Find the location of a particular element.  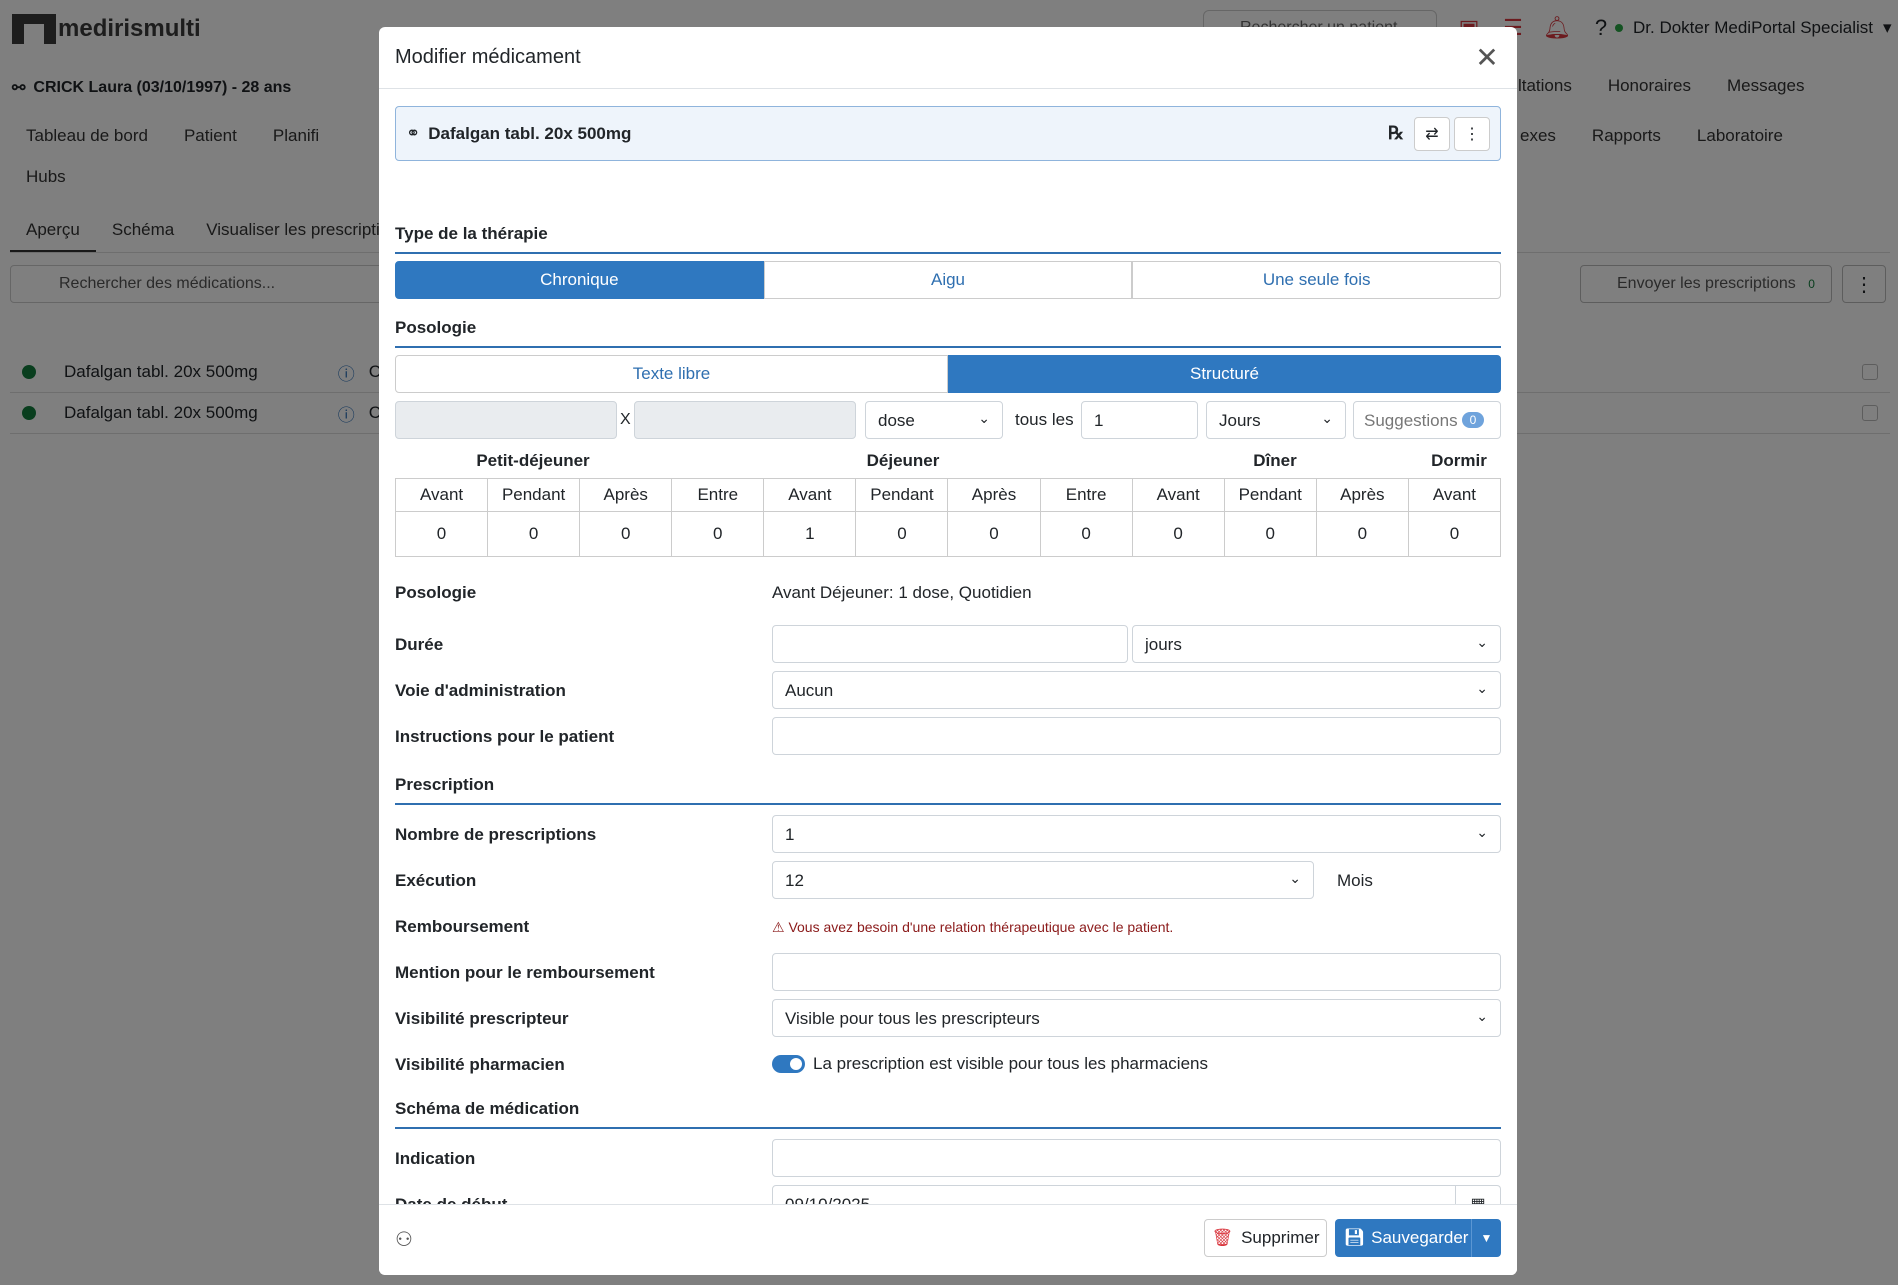

prescriber-visibility-value: Visible pour tous les prescripteurs is located at coordinates (912, 1018).